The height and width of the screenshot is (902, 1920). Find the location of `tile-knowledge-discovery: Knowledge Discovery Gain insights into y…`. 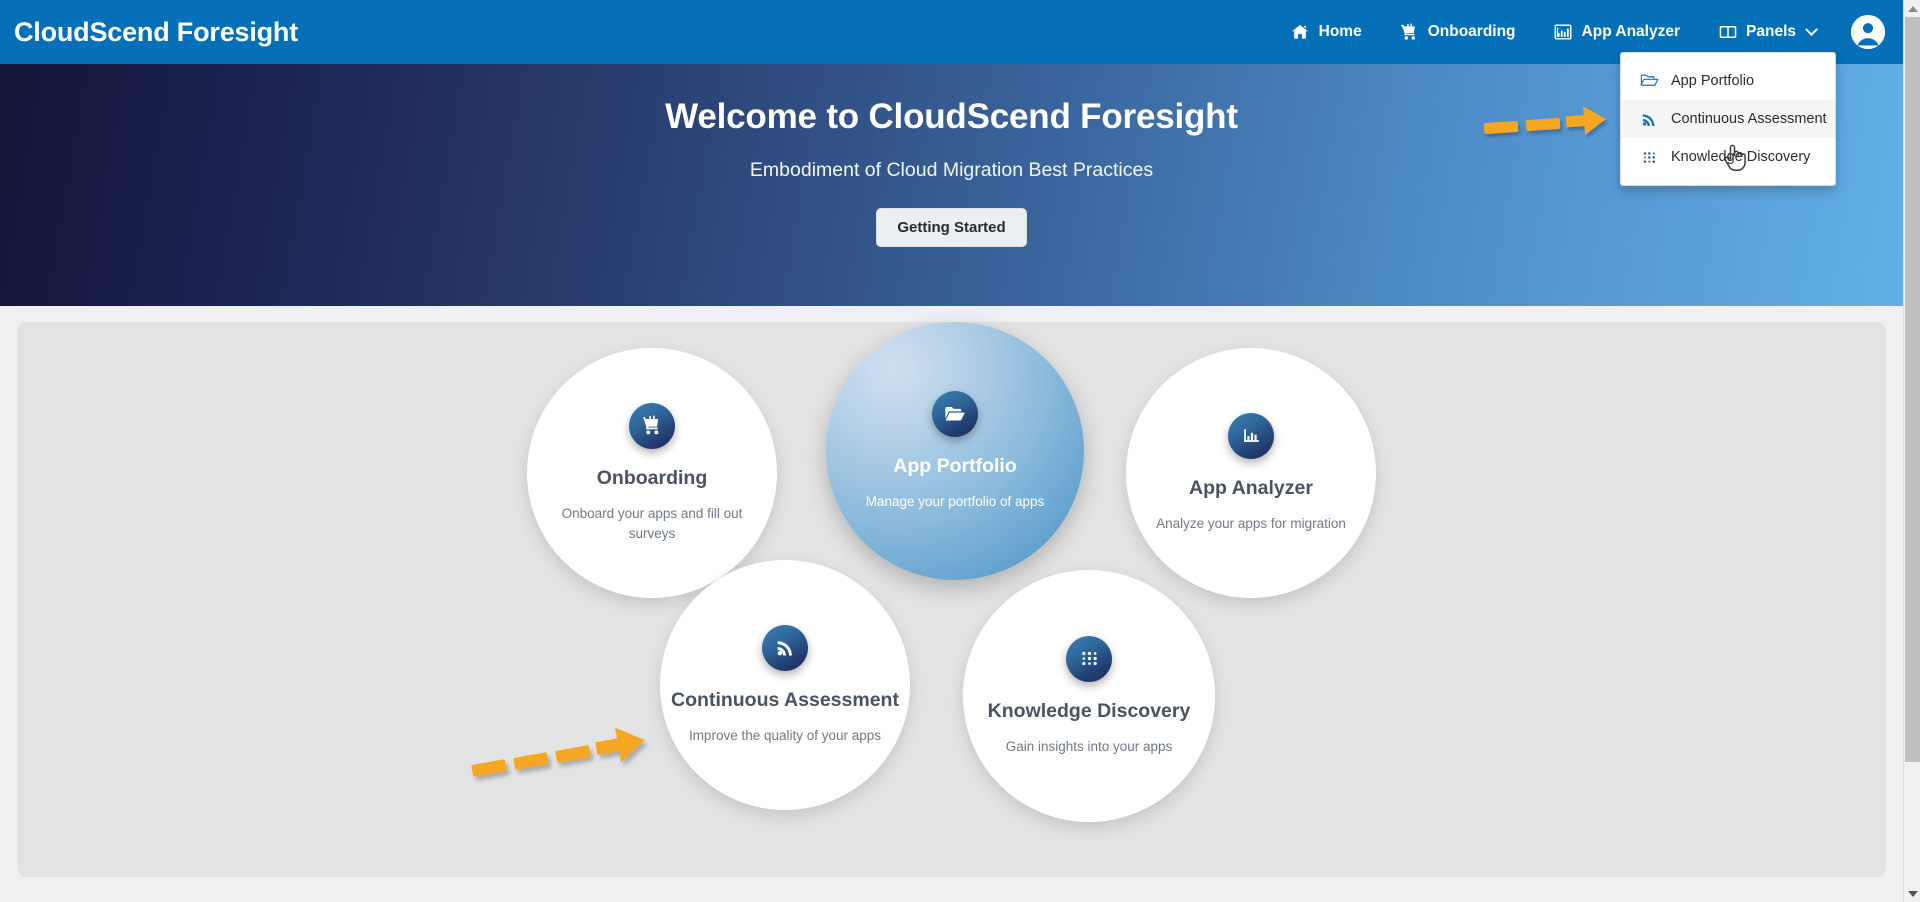

tile-knowledge-discovery: Knowledge Discovery Gain insights into y… is located at coordinates (1089, 696).